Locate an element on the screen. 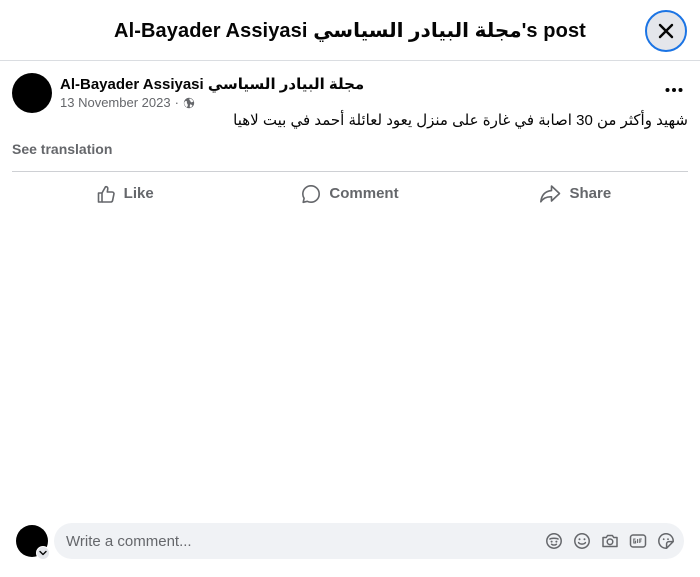 The height and width of the screenshot is (577, 700). sticker-icon is located at coordinates (666, 541).